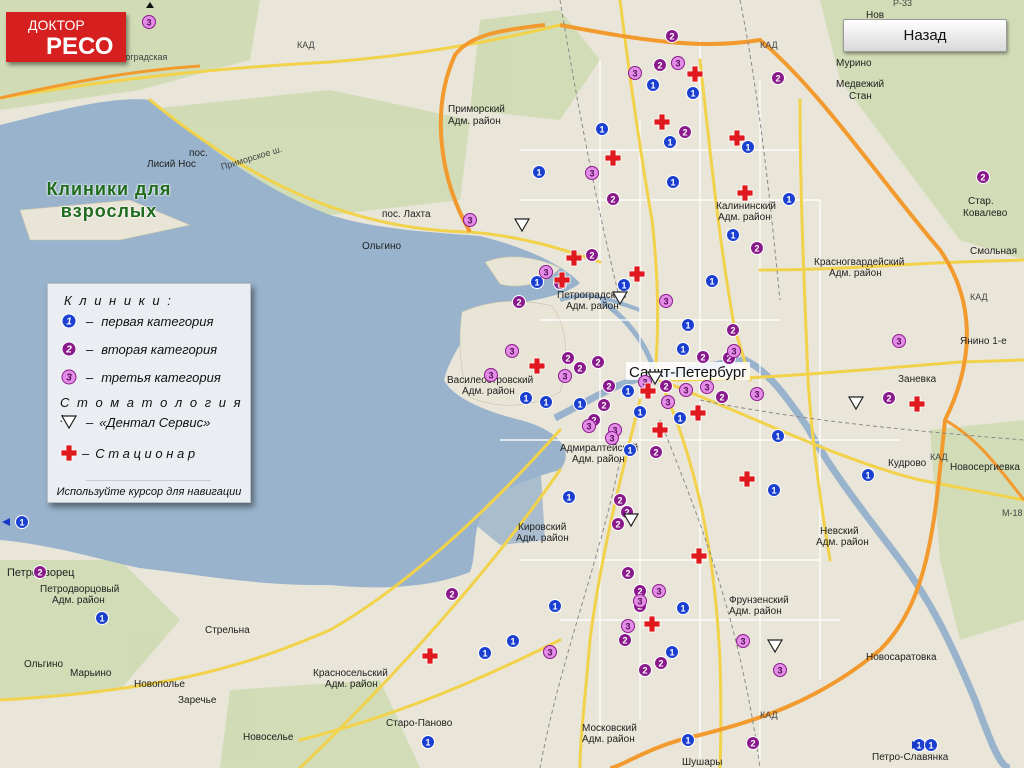 The width and height of the screenshot is (1024, 768). I want to click on legend-cat1: 1 – первая категория, so click(136, 321).